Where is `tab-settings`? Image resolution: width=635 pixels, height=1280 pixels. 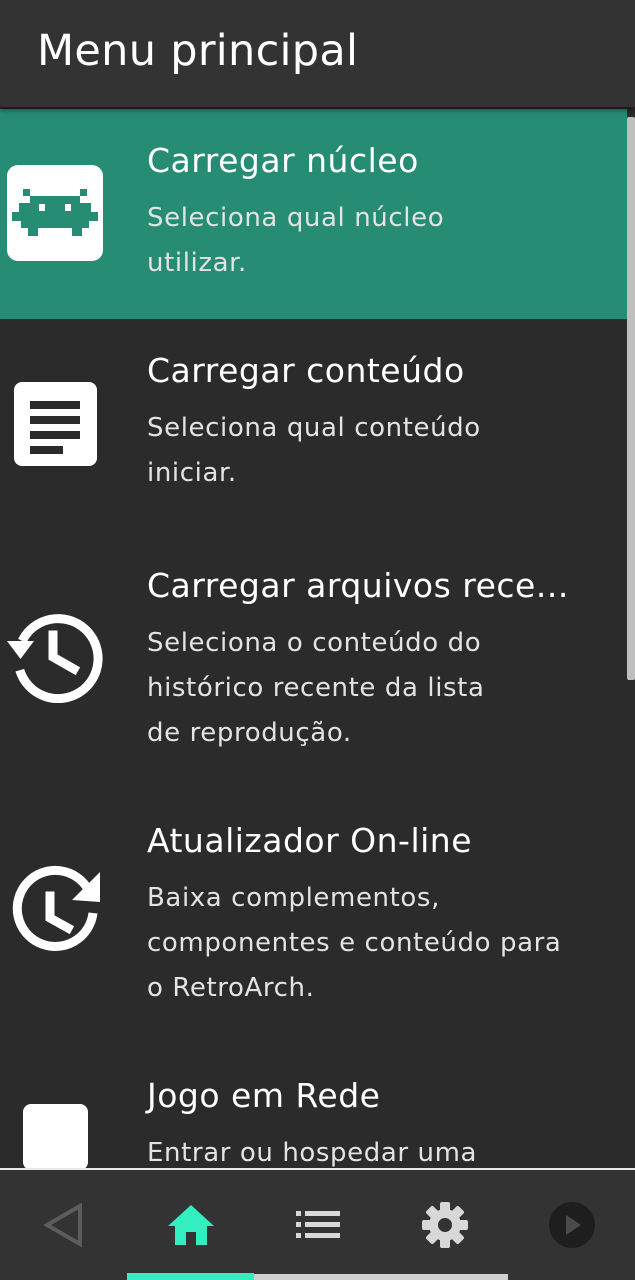 tab-settings is located at coordinates (444, 1225).